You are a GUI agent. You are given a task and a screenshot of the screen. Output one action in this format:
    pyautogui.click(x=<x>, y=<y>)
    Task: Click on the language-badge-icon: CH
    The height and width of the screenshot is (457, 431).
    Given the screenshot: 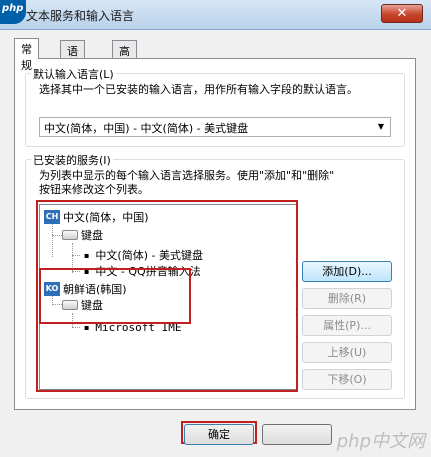 What is the action you would take?
    pyautogui.click(x=52, y=217)
    